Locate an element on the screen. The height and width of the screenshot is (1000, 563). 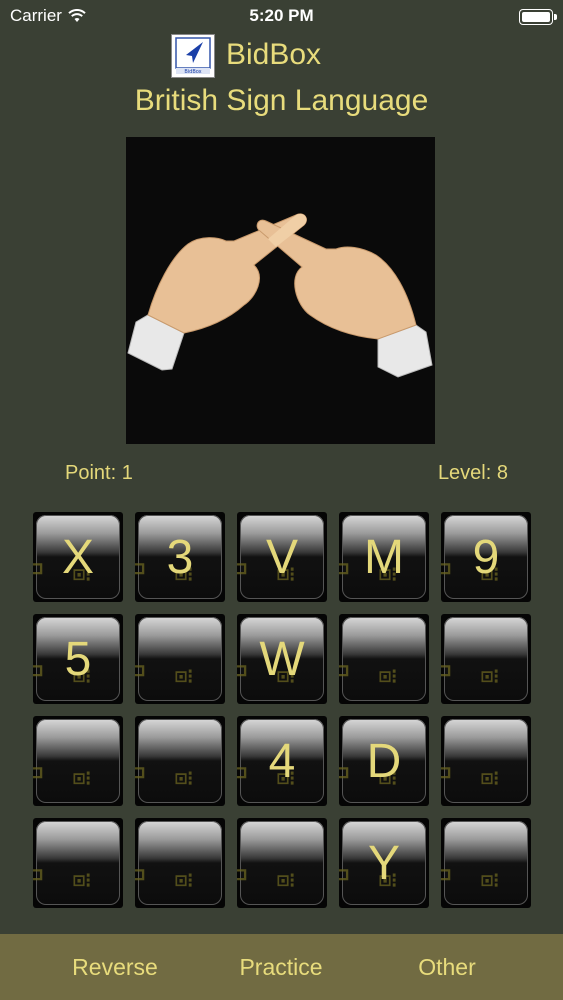
tile-label: D is located at coordinates (384, 761).